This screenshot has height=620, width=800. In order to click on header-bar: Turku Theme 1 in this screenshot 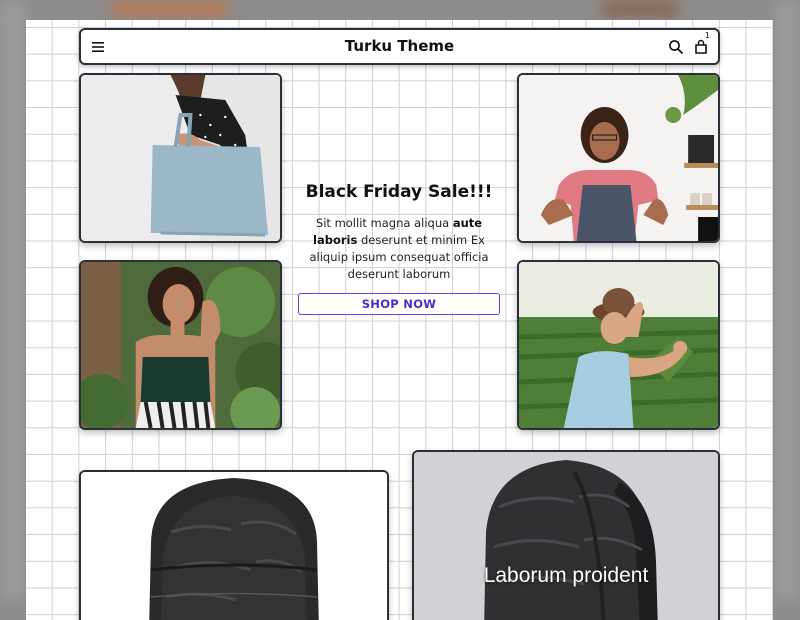, I will do `click(399, 46)`.